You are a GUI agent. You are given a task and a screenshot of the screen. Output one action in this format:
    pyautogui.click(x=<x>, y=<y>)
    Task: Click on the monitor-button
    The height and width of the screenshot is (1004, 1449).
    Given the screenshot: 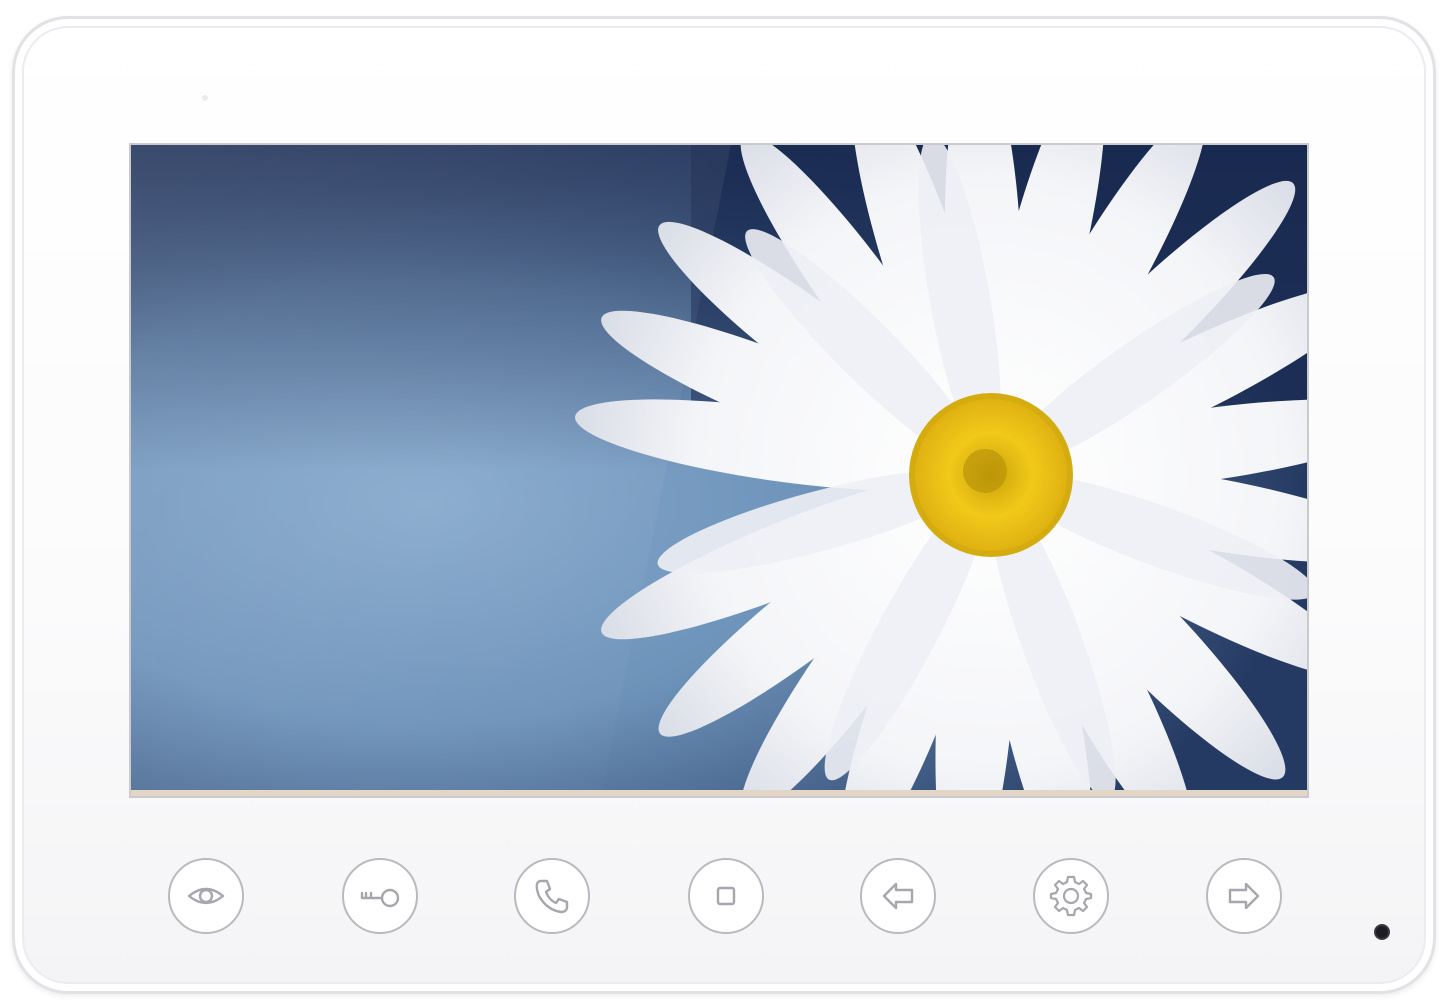 What is the action you would take?
    pyautogui.click(x=206, y=896)
    